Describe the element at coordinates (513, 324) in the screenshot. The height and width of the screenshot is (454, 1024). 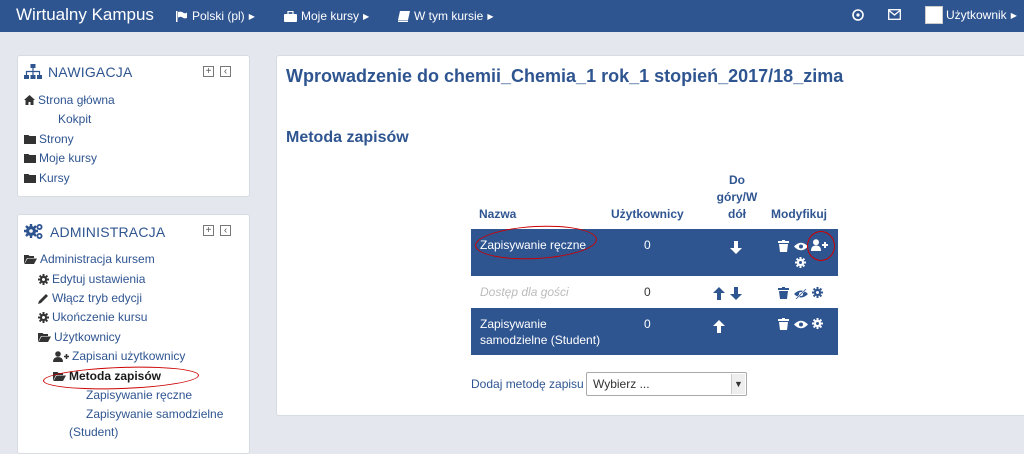
I see `row-name-line: Zapisywanie` at that location.